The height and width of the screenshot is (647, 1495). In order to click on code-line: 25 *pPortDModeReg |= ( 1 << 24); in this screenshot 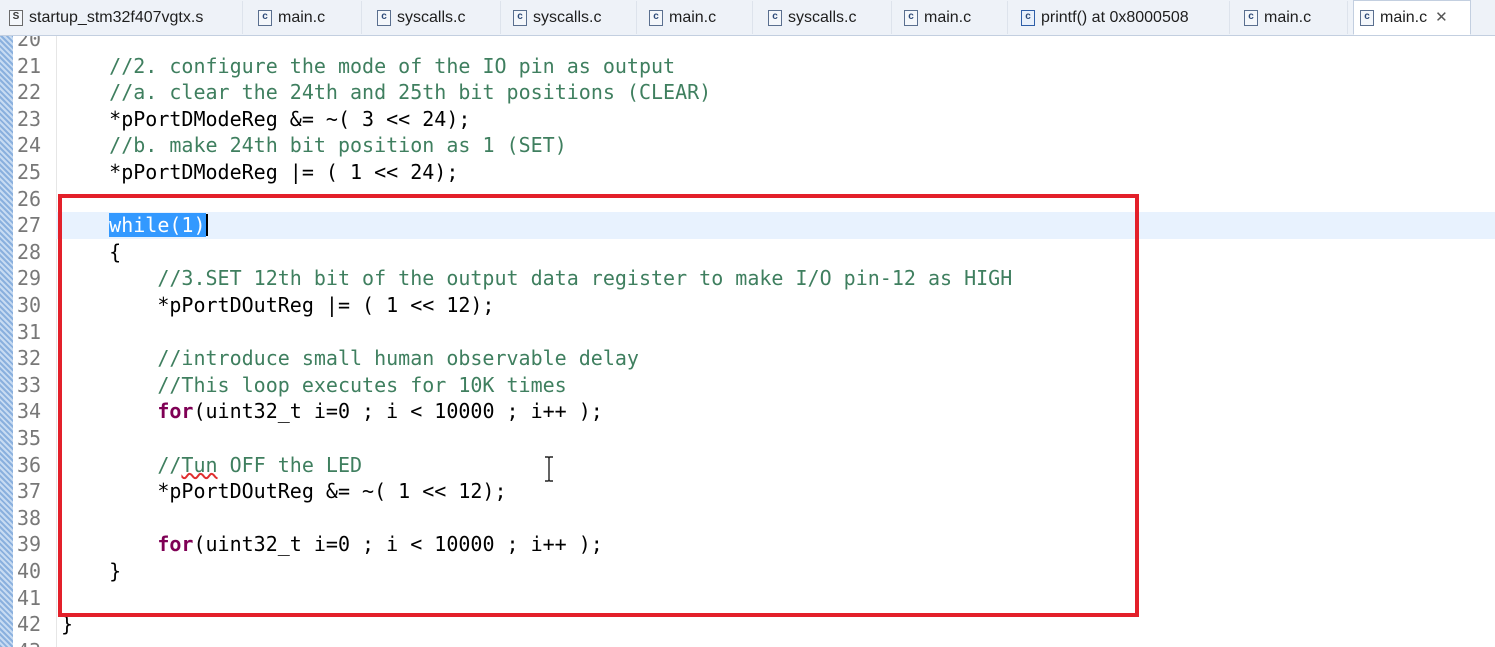, I will do `click(747, 172)`.